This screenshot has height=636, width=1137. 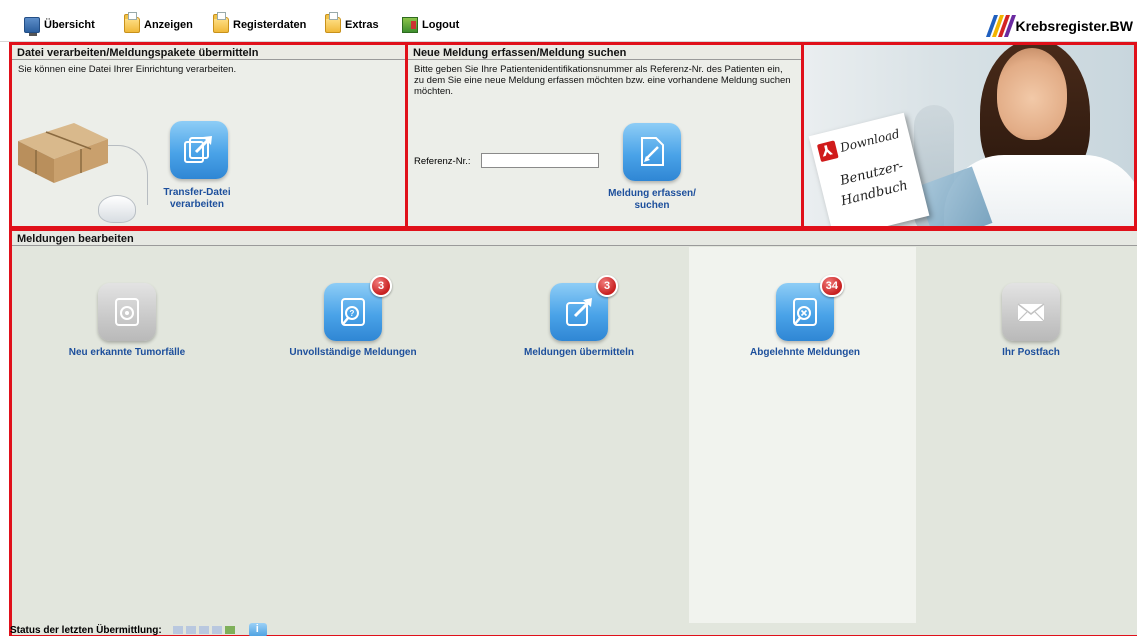 I want to click on reference-number-label: Referenz-Nr.:, so click(x=442, y=161).